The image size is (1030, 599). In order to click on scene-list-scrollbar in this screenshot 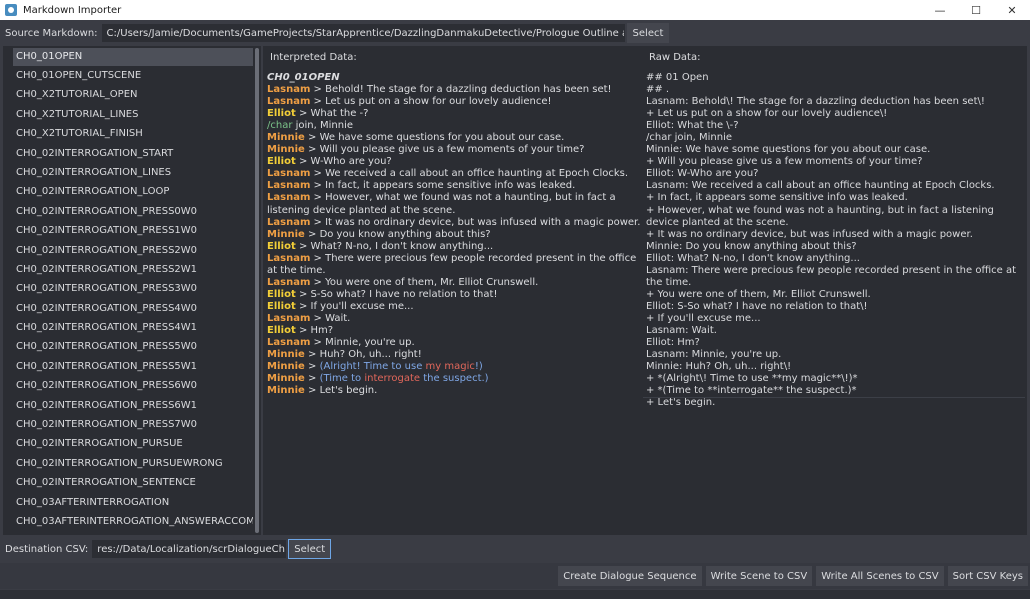, I will do `click(257, 290)`.